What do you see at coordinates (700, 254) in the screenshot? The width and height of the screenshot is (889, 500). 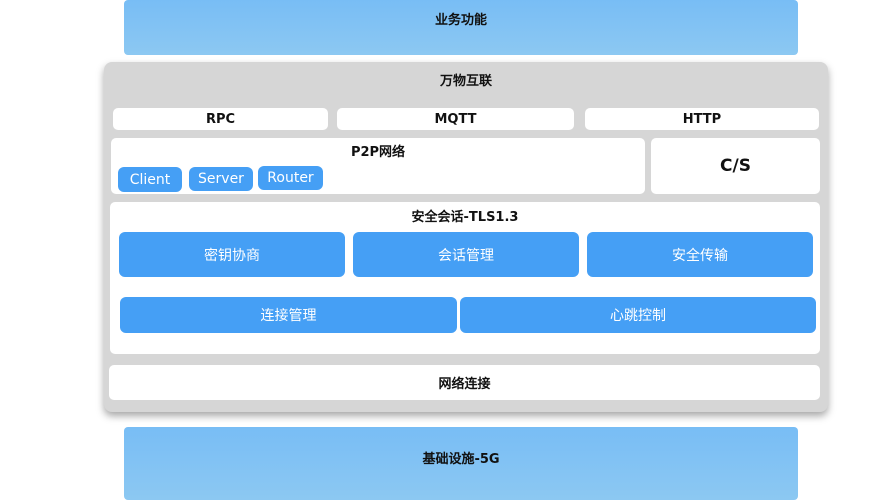 I see `secure-transport: 安全传输` at bounding box center [700, 254].